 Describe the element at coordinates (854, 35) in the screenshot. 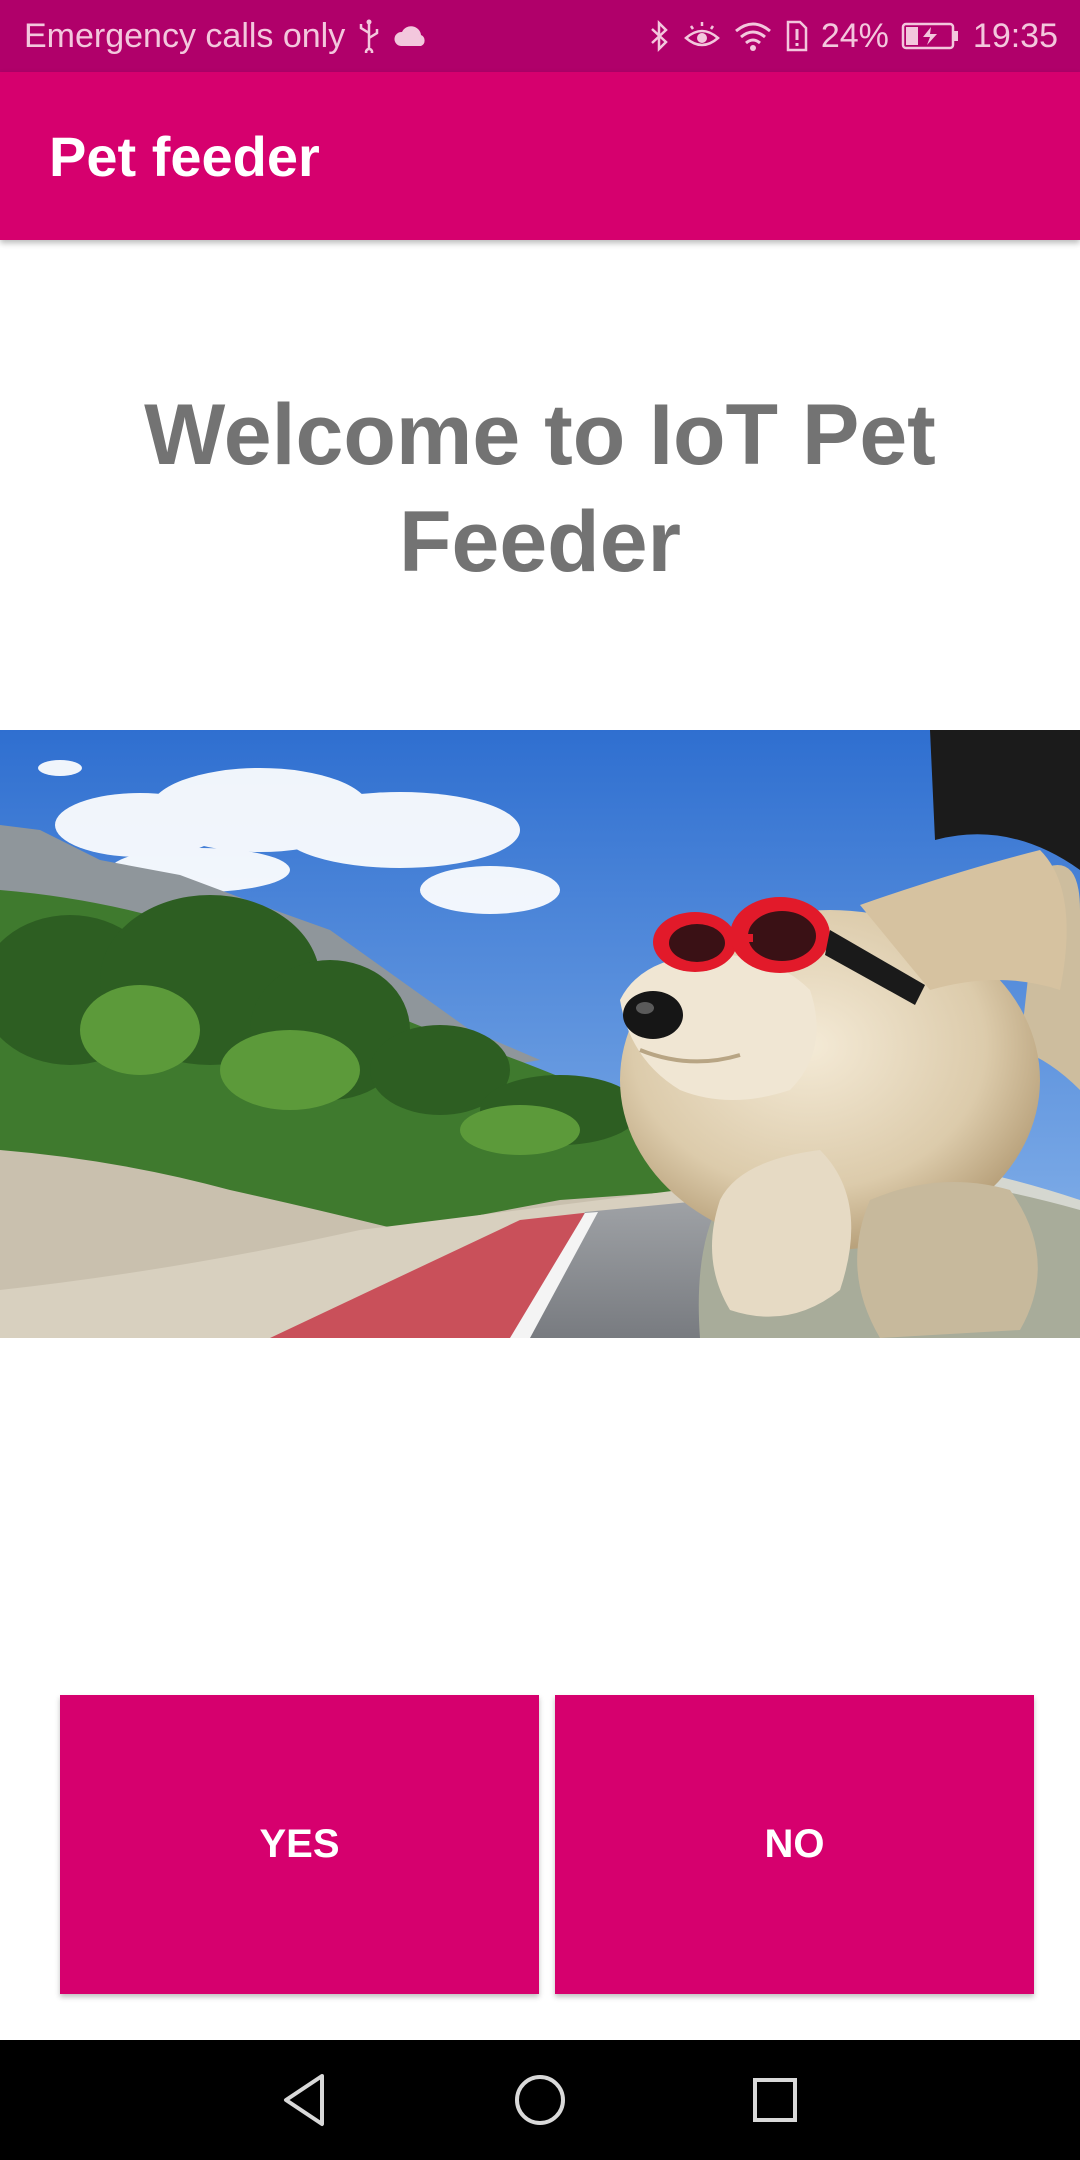

I see `battery-percent: 24%` at that location.